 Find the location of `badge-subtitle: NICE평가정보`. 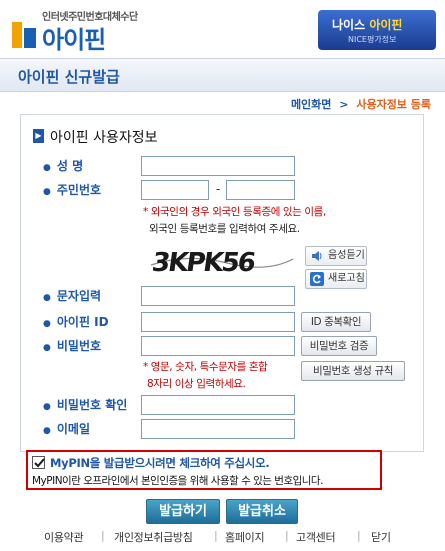

badge-subtitle: NICE평가정보 is located at coordinates (372, 39).